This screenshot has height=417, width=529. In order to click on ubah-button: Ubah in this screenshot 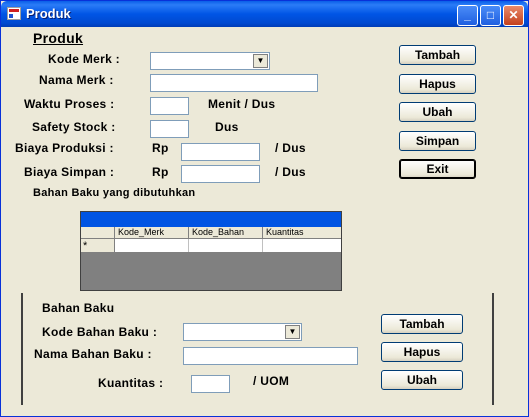, I will do `click(437, 112)`.